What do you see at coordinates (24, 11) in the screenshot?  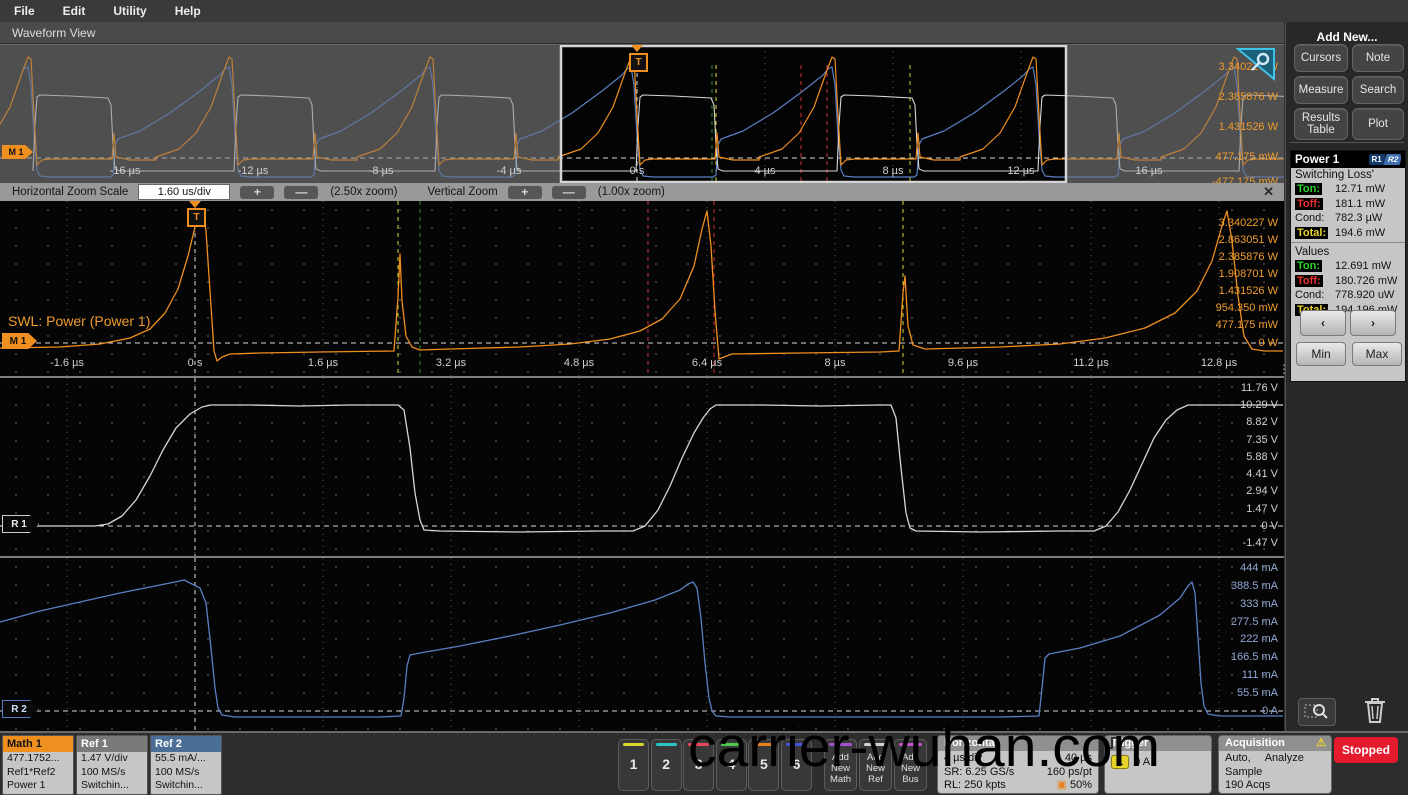 I see `menu-file: File` at bounding box center [24, 11].